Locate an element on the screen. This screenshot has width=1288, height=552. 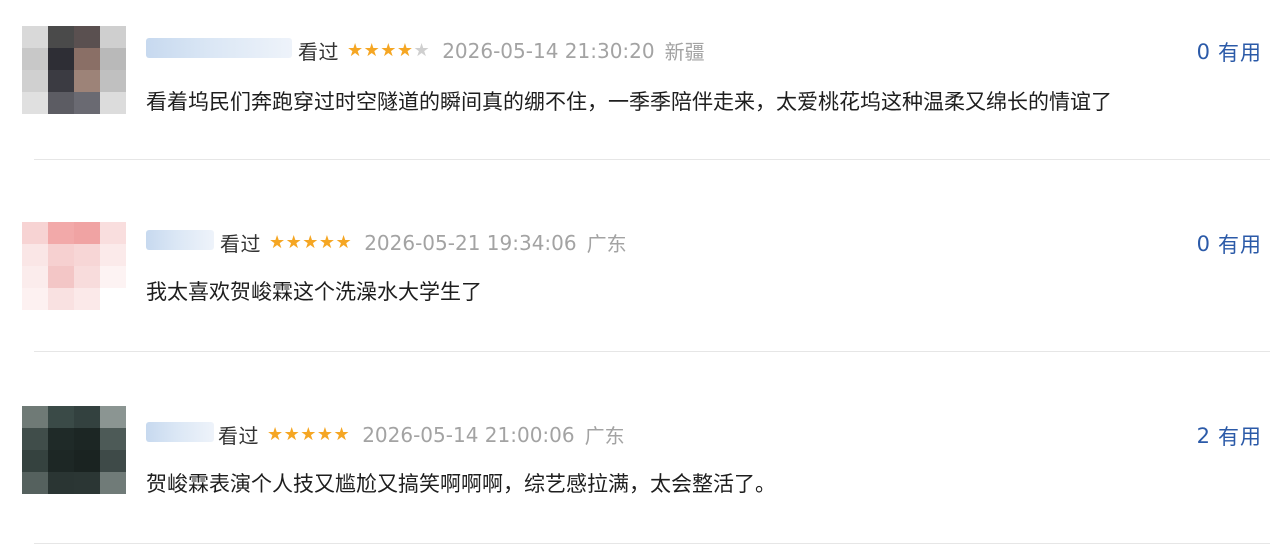
comment-date: 2026-05-21 19:34:06 is located at coordinates (470, 242).